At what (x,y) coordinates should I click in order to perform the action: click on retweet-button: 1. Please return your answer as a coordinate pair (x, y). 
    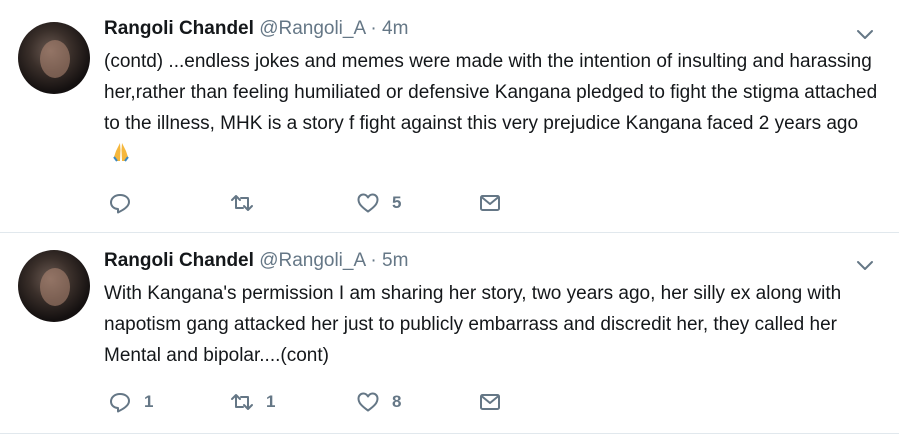
    Looking at the image, I should click on (252, 402).